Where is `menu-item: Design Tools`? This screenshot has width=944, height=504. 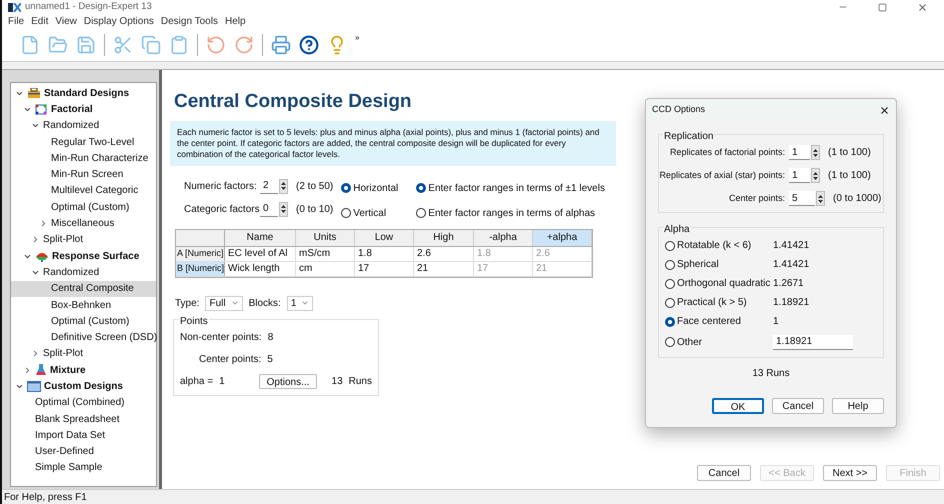 menu-item: Design Tools is located at coordinates (189, 21).